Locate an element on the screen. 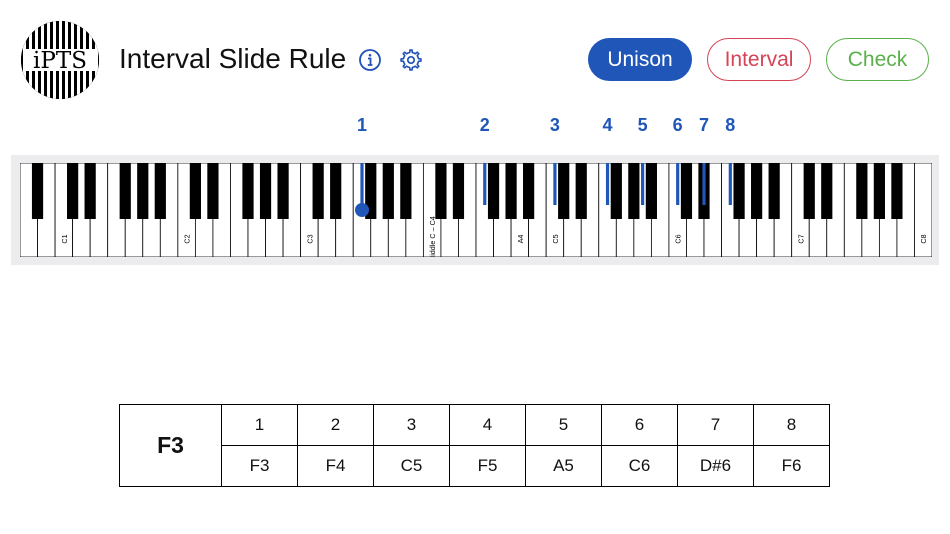 This screenshot has width=950, height=534. keyboard-octave-label: C1 is located at coordinates (64, 238).